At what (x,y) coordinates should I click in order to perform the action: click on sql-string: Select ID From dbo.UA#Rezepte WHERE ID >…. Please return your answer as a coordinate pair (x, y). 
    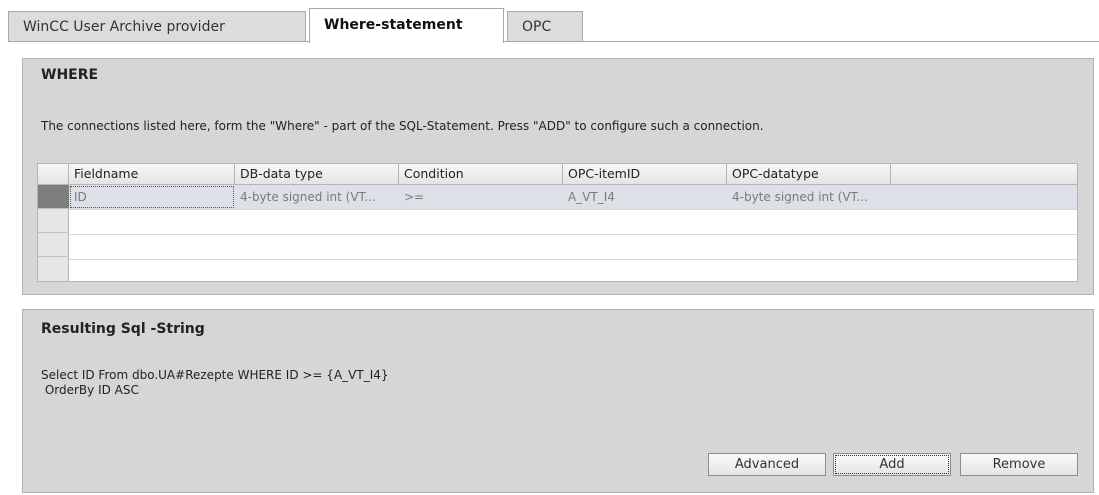
    Looking at the image, I should click on (215, 383).